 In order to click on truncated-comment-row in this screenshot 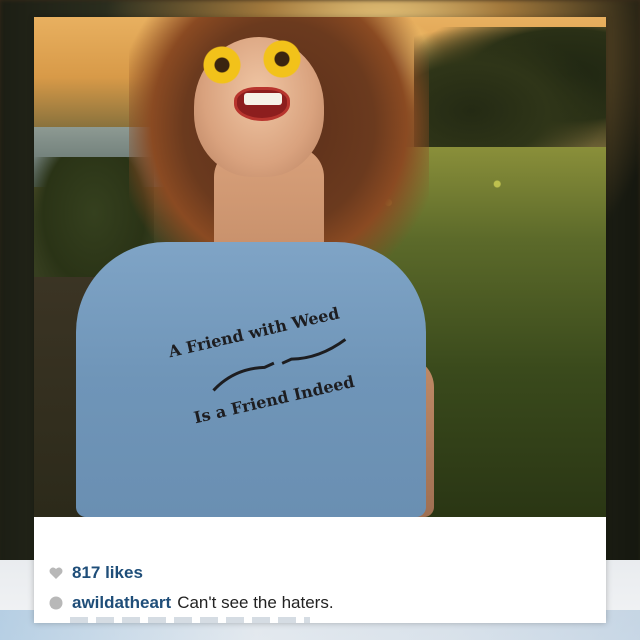, I will do `click(190, 620)`.